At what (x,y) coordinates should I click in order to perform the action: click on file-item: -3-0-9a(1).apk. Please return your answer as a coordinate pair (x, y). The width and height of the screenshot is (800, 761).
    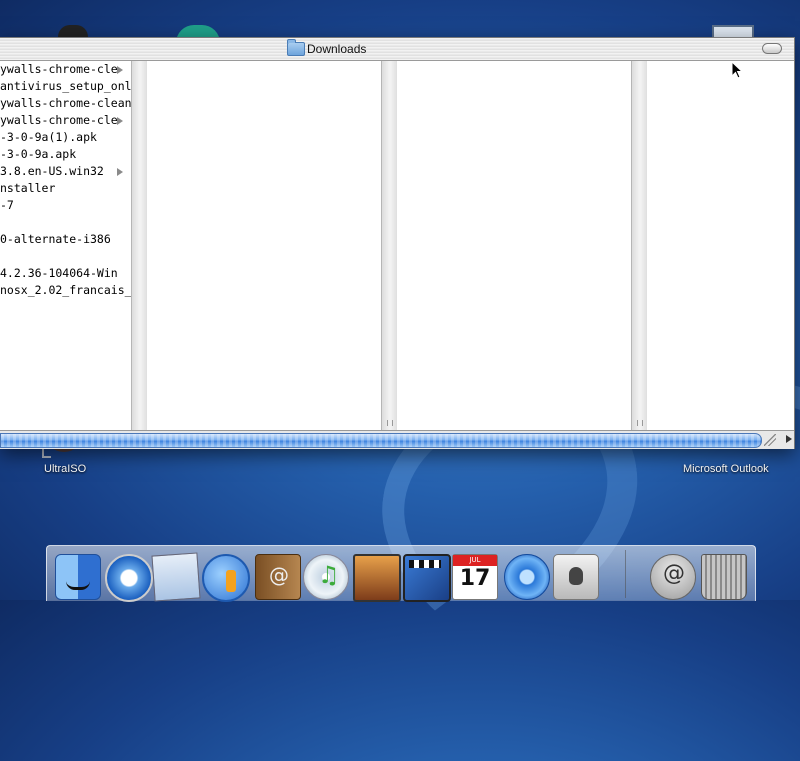
    Looking at the image, I should click on (65, 137).